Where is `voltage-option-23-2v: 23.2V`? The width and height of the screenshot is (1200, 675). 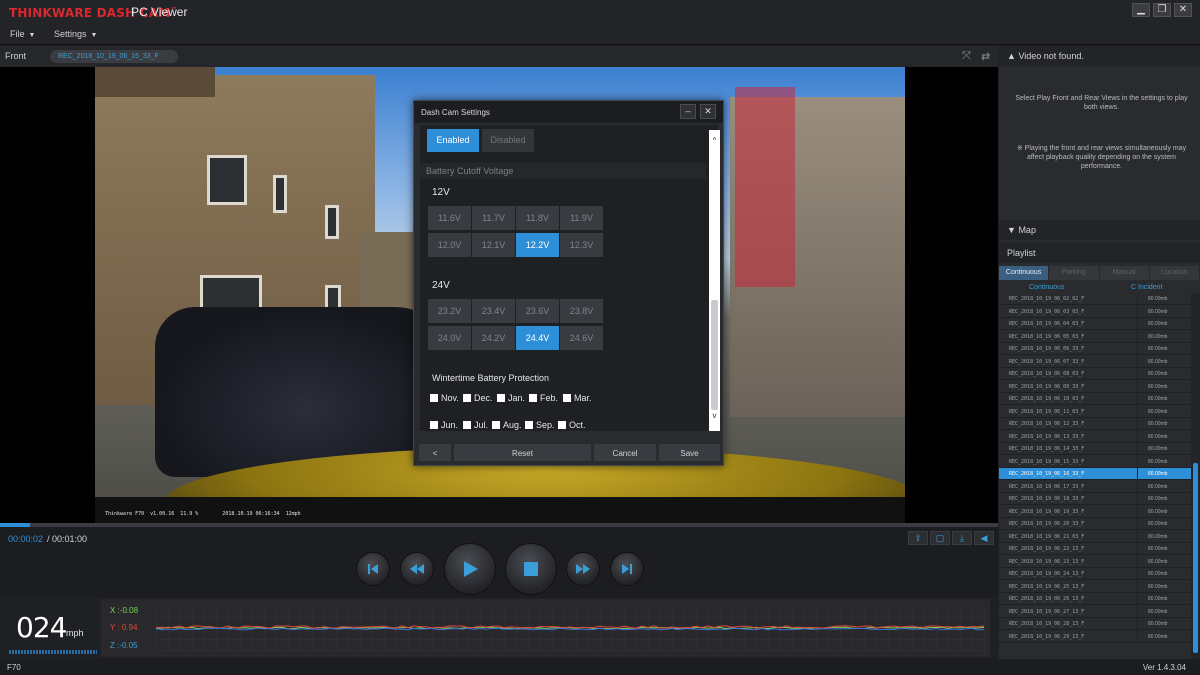 voltage-option-23-2v: 23.2V is located at coordinates (449, 311).